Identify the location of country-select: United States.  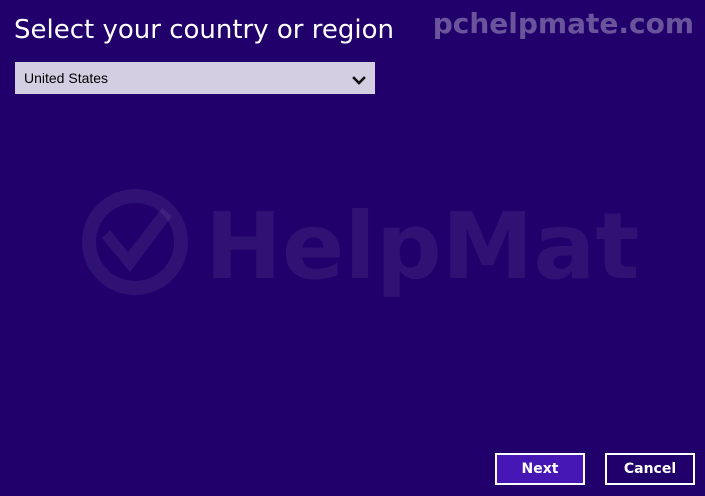
(195, 78).